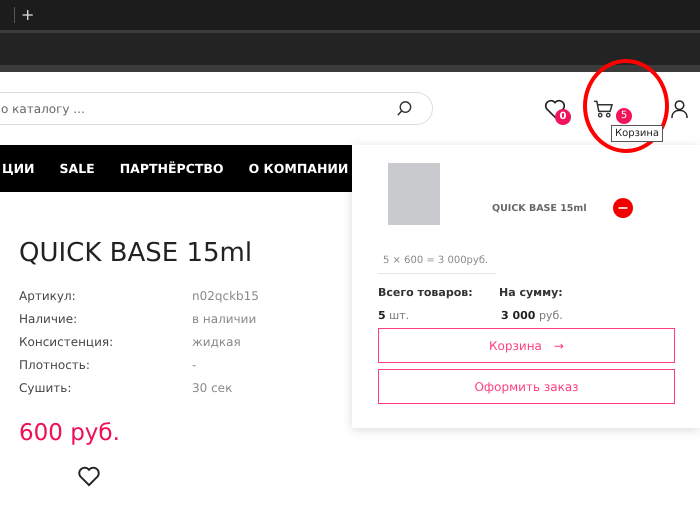 Image resolution: width=700 pixels, height=525 pixels. I want to click on spec-value: 30 сек, so click(212, 388).